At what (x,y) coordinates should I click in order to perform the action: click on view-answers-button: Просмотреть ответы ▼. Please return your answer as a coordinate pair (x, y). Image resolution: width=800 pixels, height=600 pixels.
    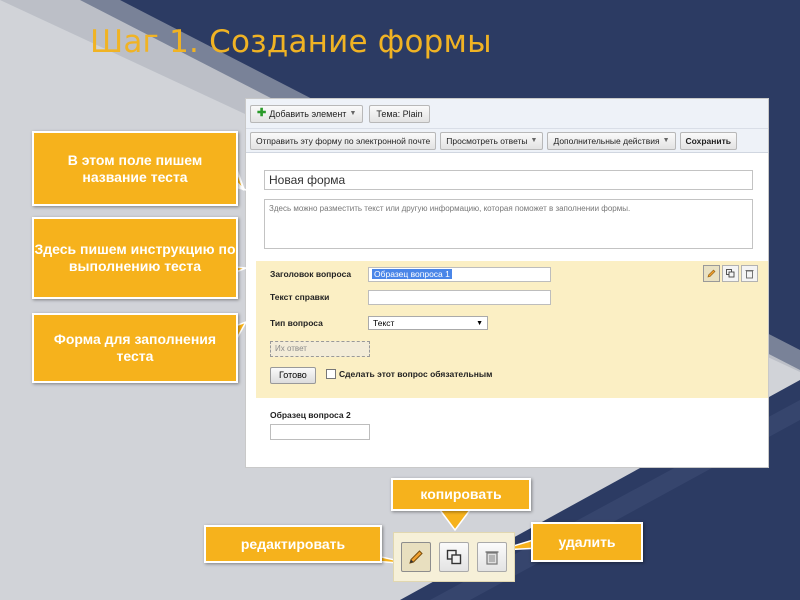
    Looking at the image, I should click on (492, 140).